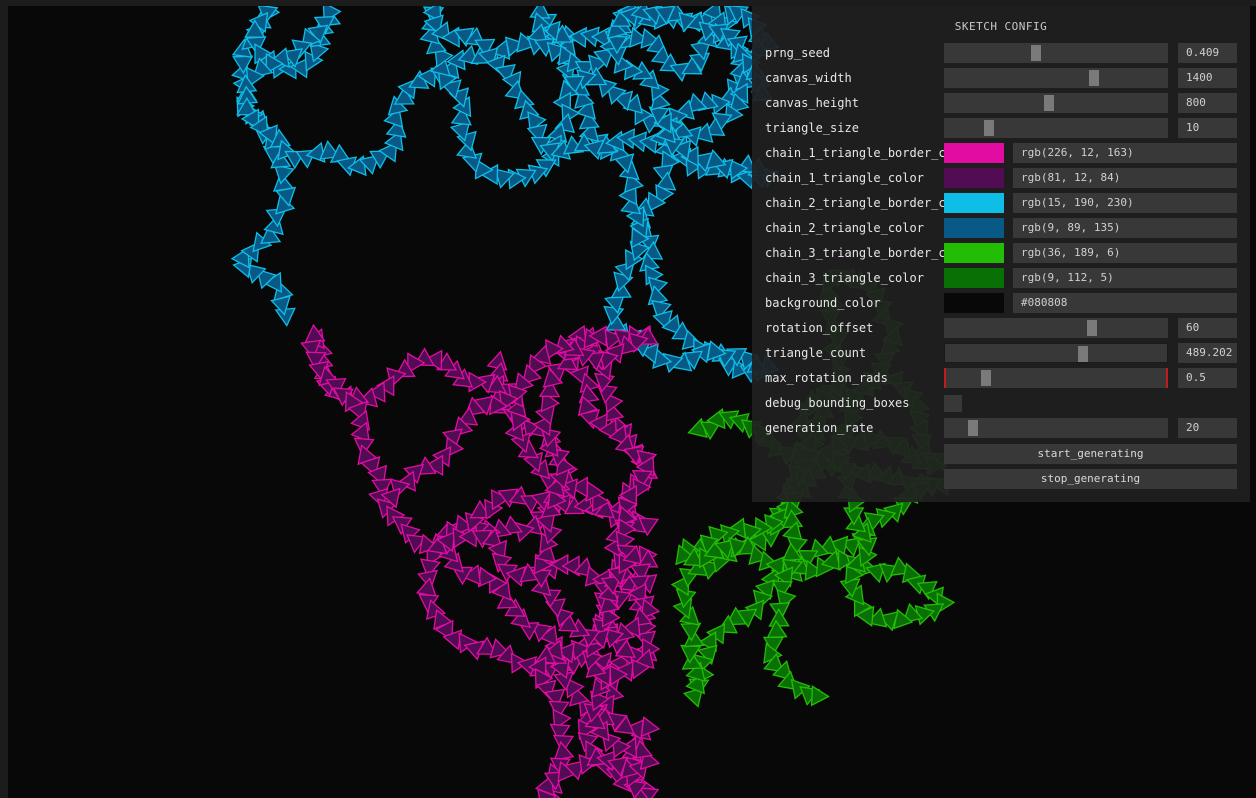 The width and height of the screenshot is (1256, 798). I want to click on prng-seed-label: prng_seed, so click(798, 53).